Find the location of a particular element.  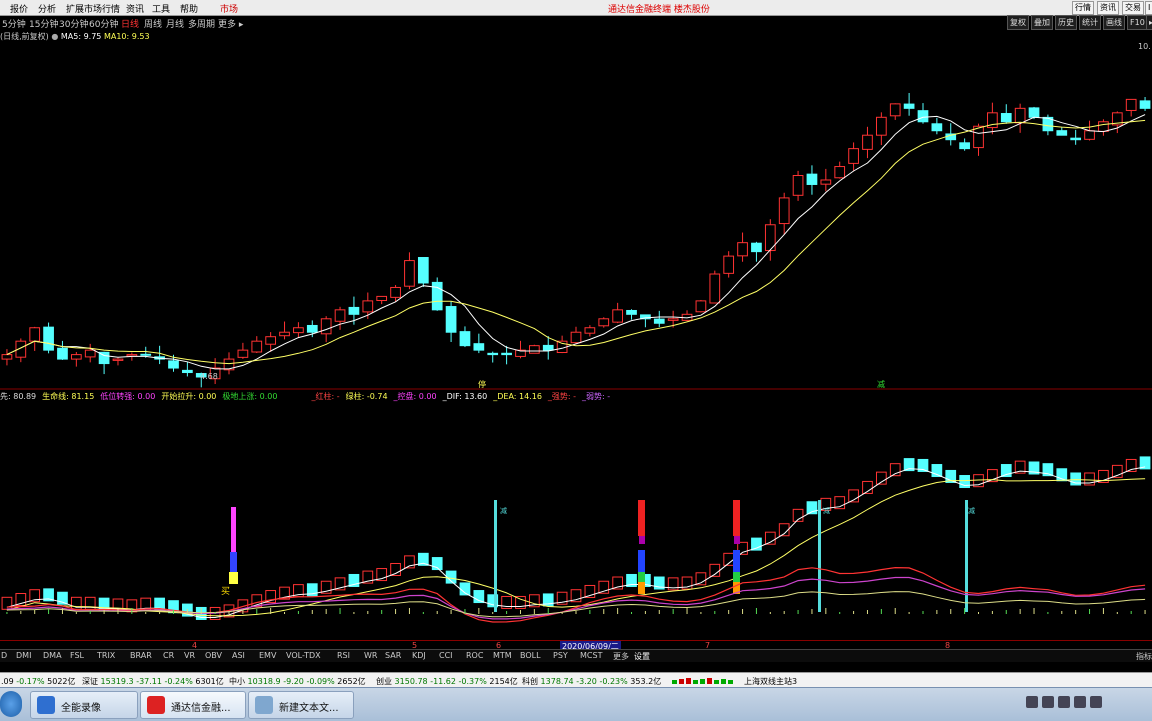

tf-monthly: 月线 is located at coordinates (175, 23).